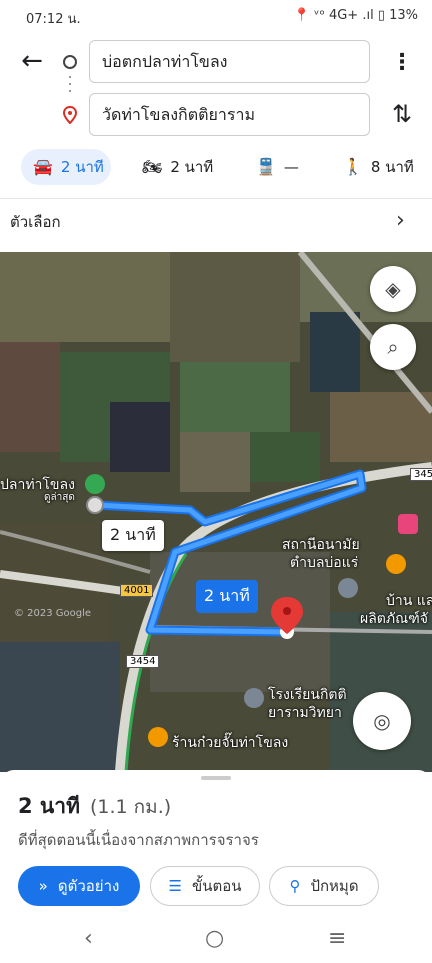 The image size is (432, 963). What do you see at coordinates (70, 115) in the screenshot?
I see `destination-pin-icon` at bounding box center [70, 115].